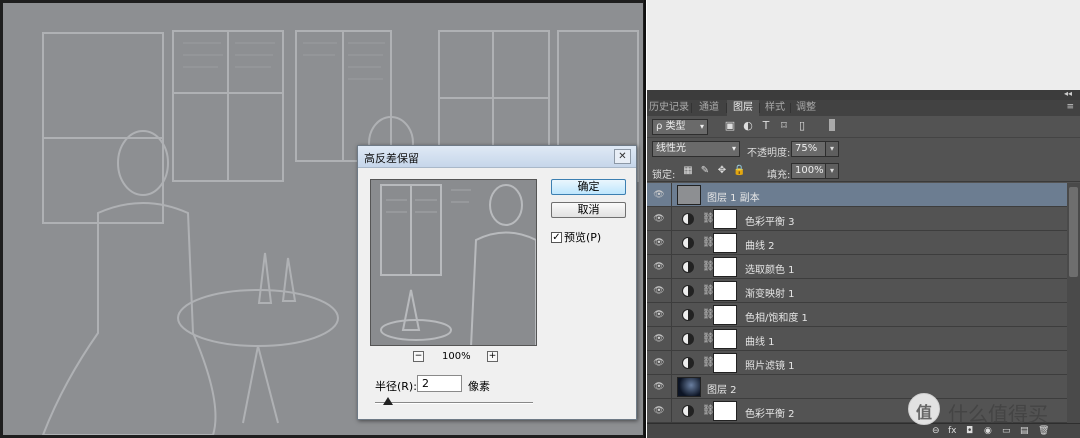 The width and height of the screenshot is (1080, 438). Describe the element at coordinates (770, 270) in the screenshot. I see `layer-name: 选取颜色 1` at that location.